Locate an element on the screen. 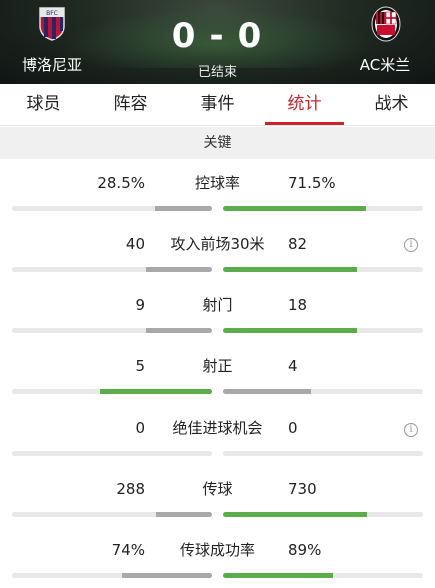 The height and width of the screenshot is (588, 435). match-header: BFC 博洛尼亚 0-0 已结束 AC米兰 is located at coordinates (217, 42).